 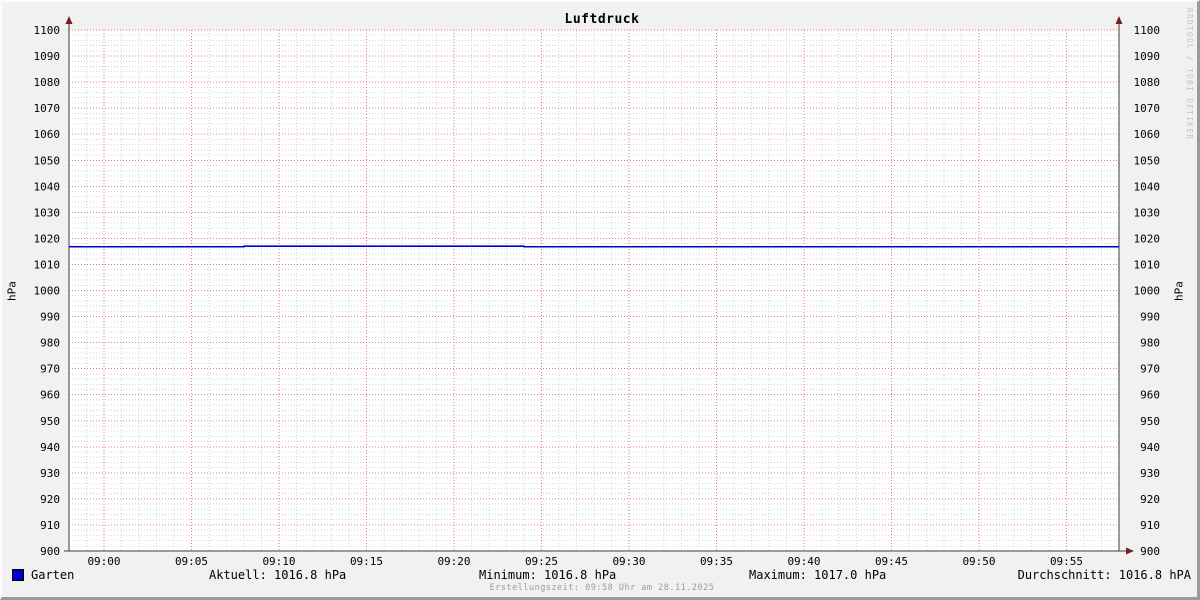 What do you see at coordinates (278, 575) in the screenshot?
I see `stat-current: Aktuell: 1016.8 hPa` at bounding box center [278, 575].